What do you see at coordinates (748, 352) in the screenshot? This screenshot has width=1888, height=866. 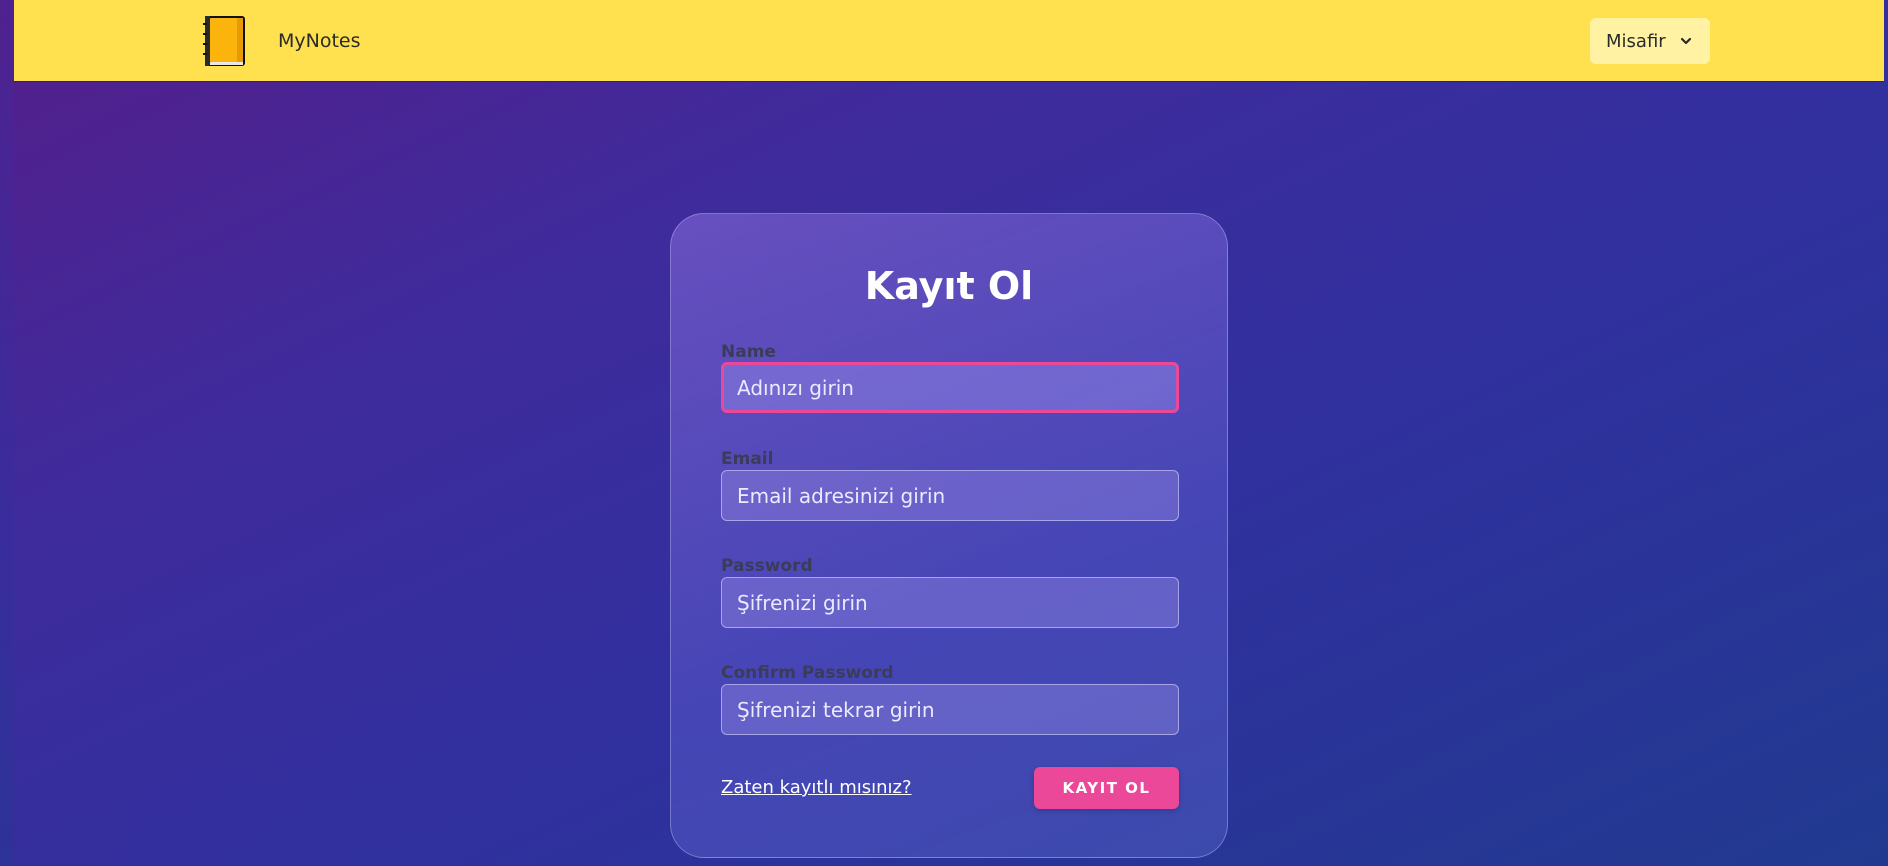 I see `name-label: Name` at bounding box center [748, 352].